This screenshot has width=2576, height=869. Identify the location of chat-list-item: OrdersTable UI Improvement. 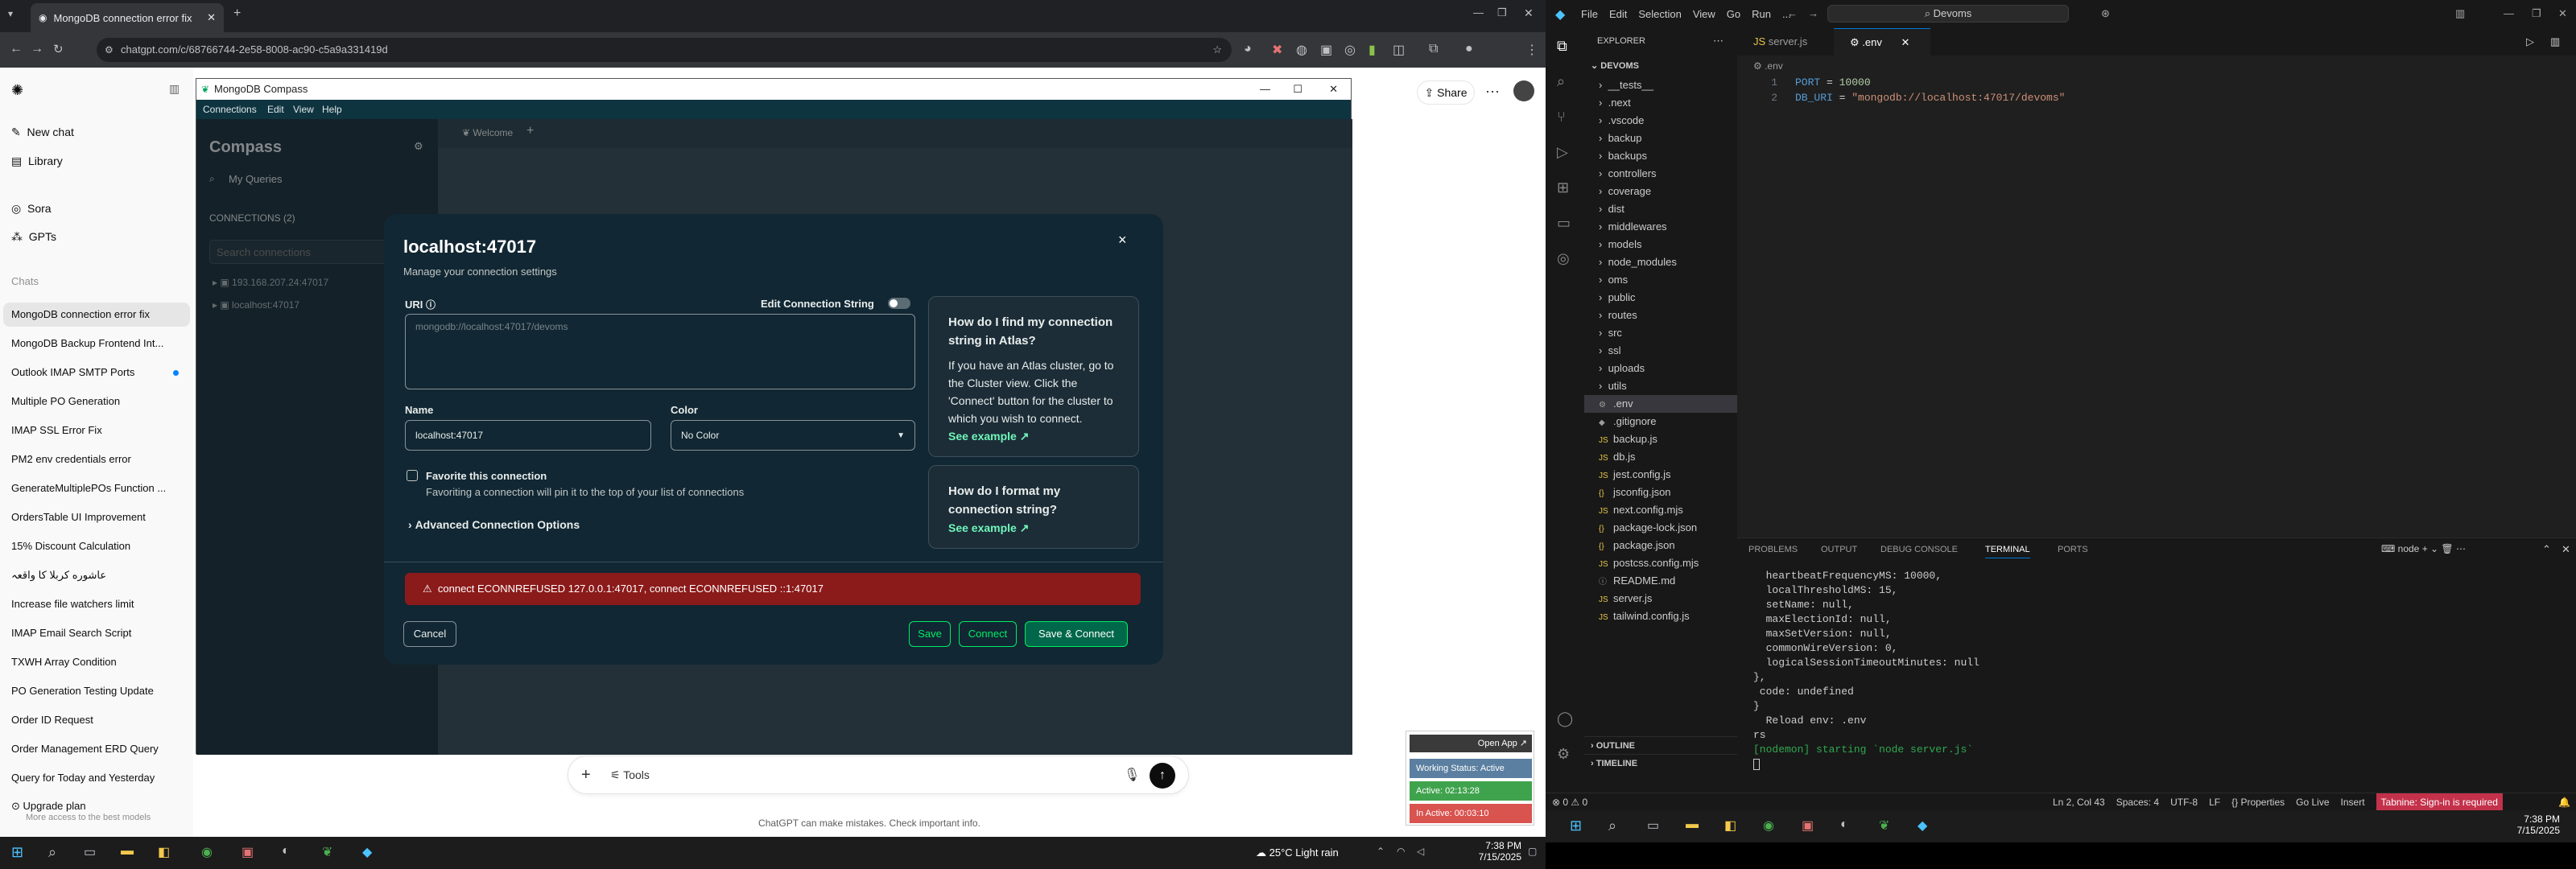
(96, 517).